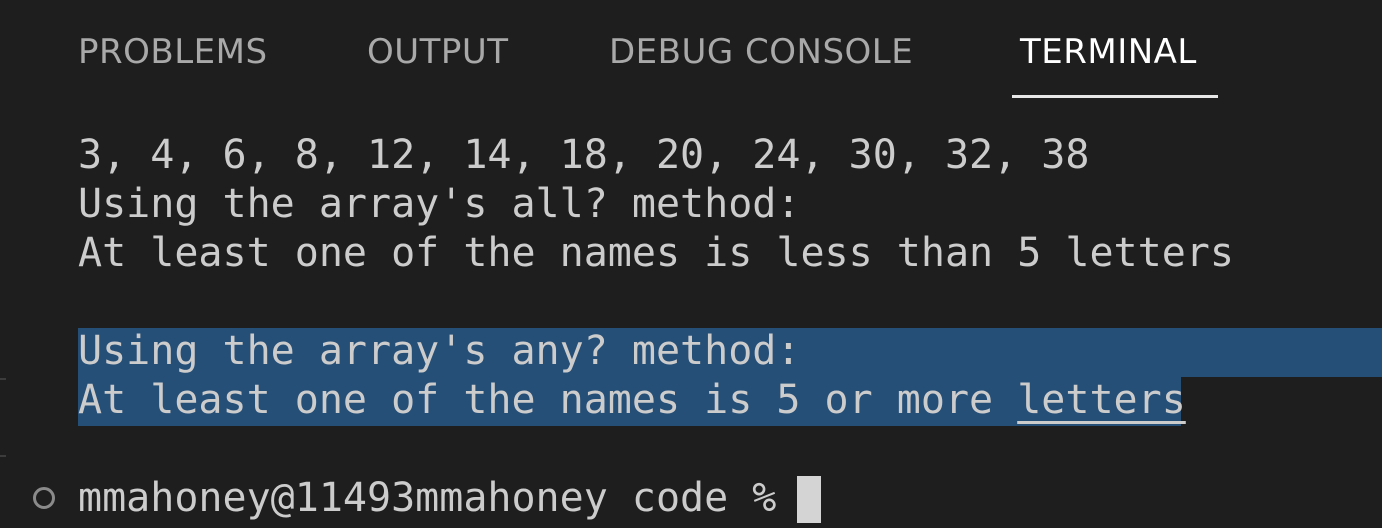 This screenshot has width=1382, height=528. What do you see at coordinates (1101, 400) in the screenshot?
I see `underlined-word: letters` at bounding box center [1101, 400].